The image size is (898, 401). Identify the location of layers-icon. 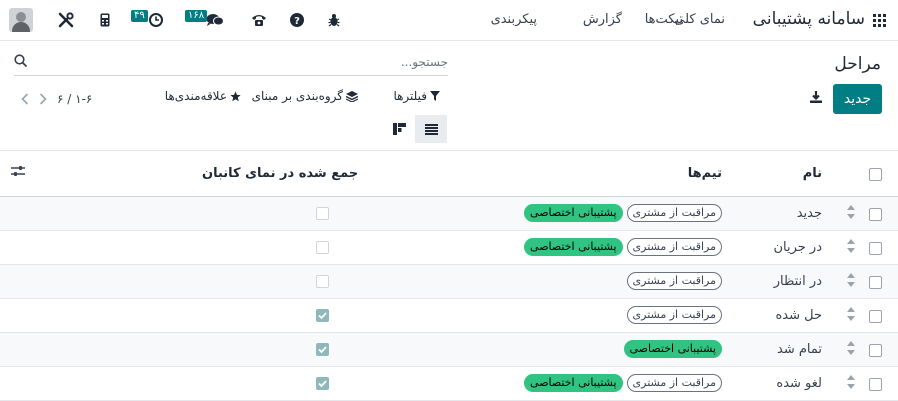
(352, 96).